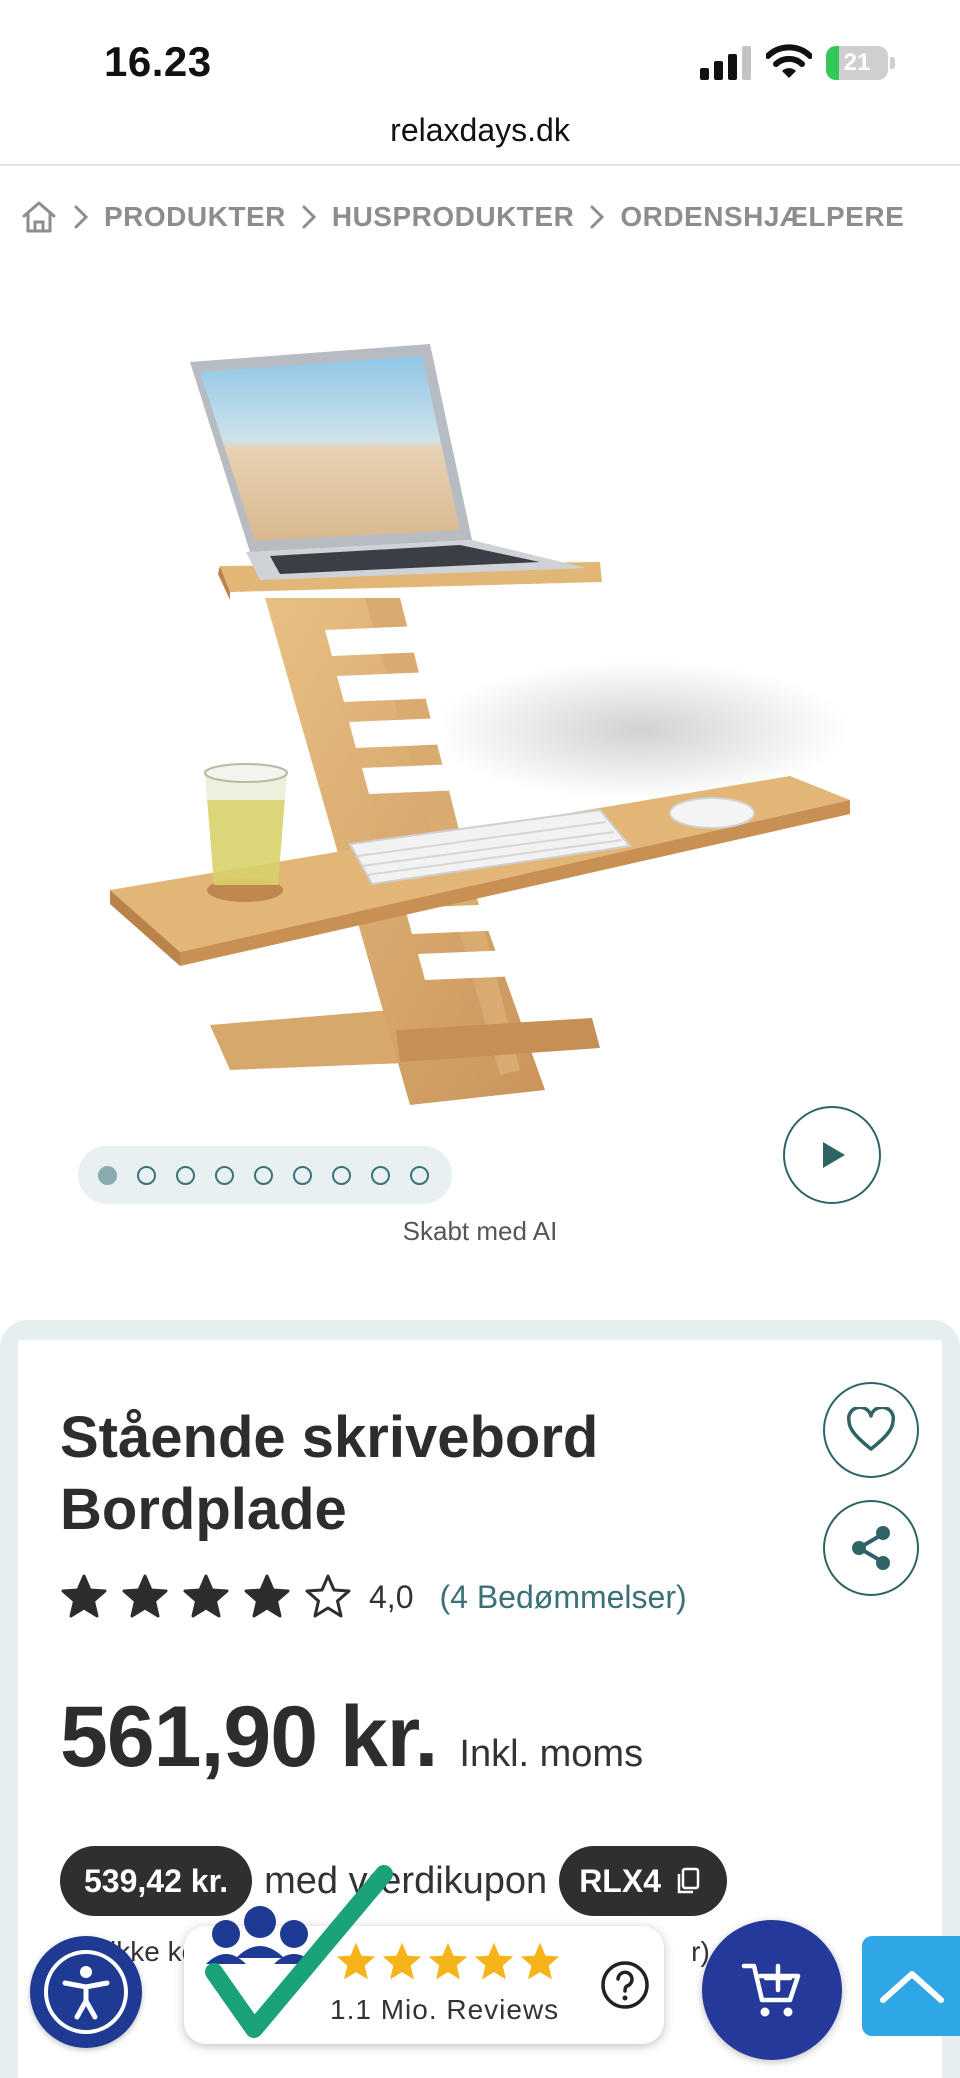 The image size is (960, 2078). I want to click on rating-value: 4,0, so click(391, 1596).